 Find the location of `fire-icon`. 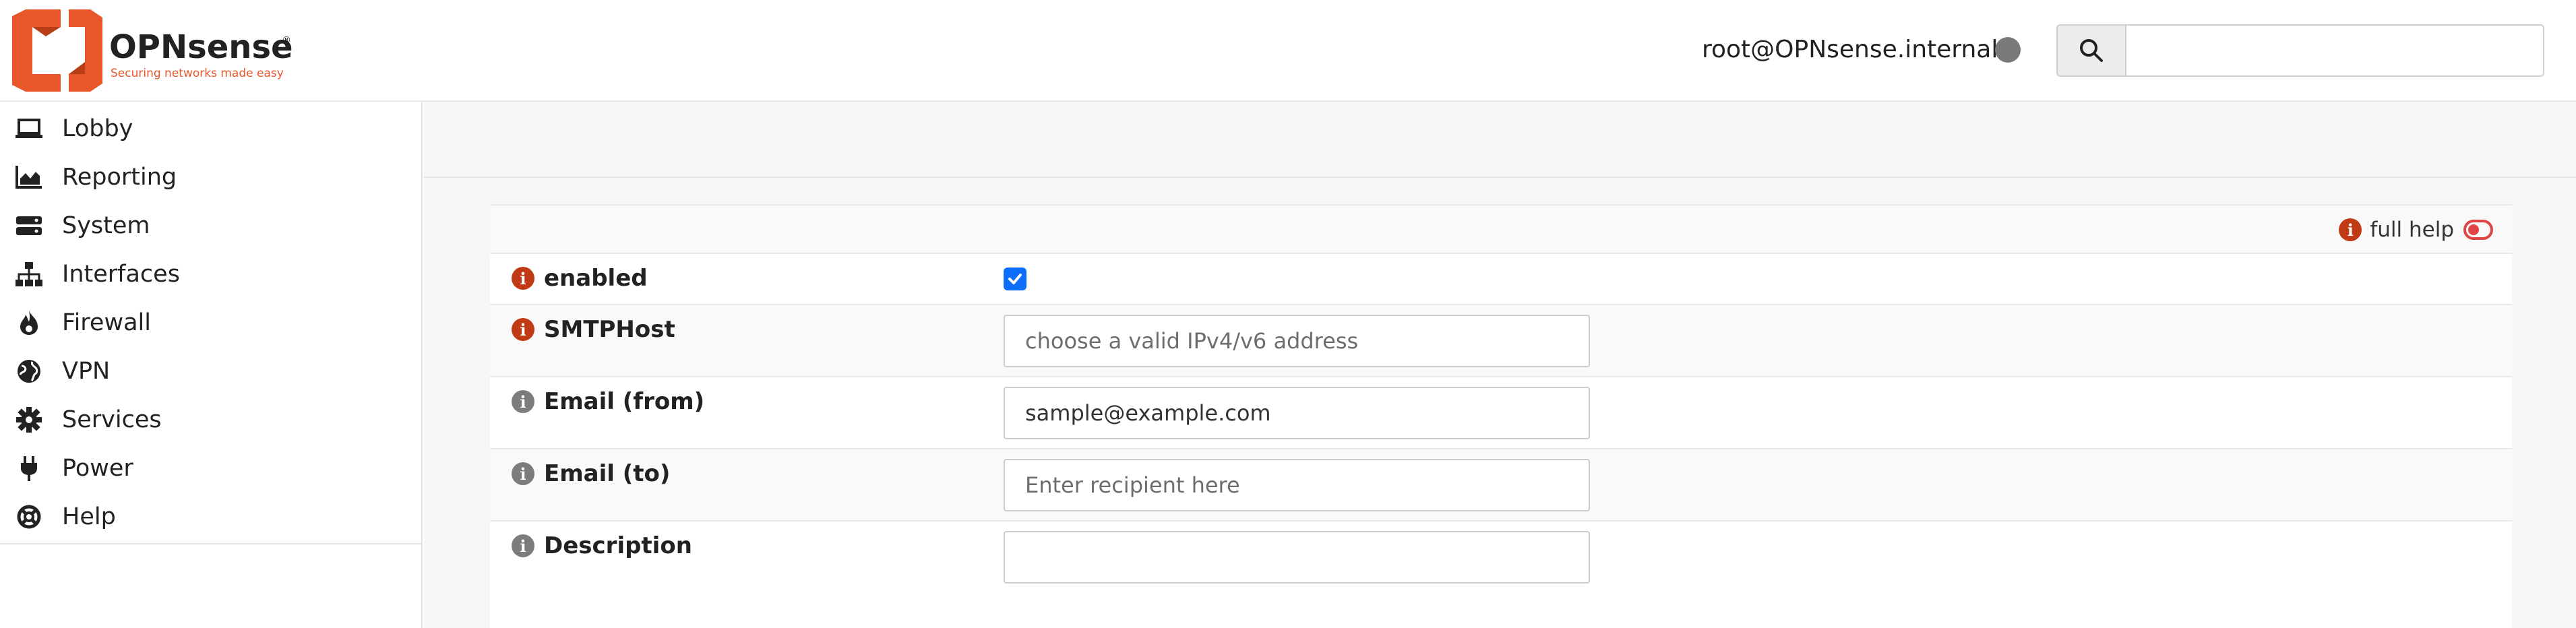

fire-icon is located at coordinates (29, 323).